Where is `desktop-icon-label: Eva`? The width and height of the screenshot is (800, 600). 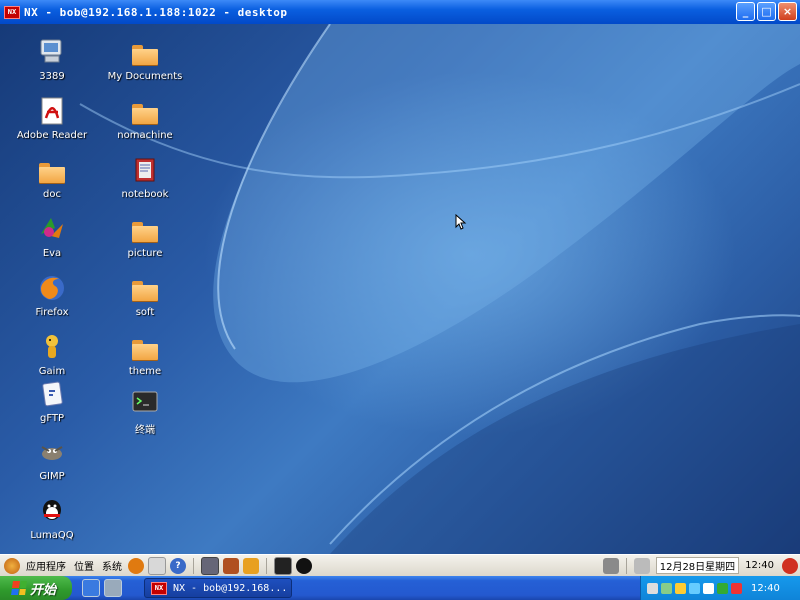
desktop-icon-label: Eva is located at coordinates (52, 253).